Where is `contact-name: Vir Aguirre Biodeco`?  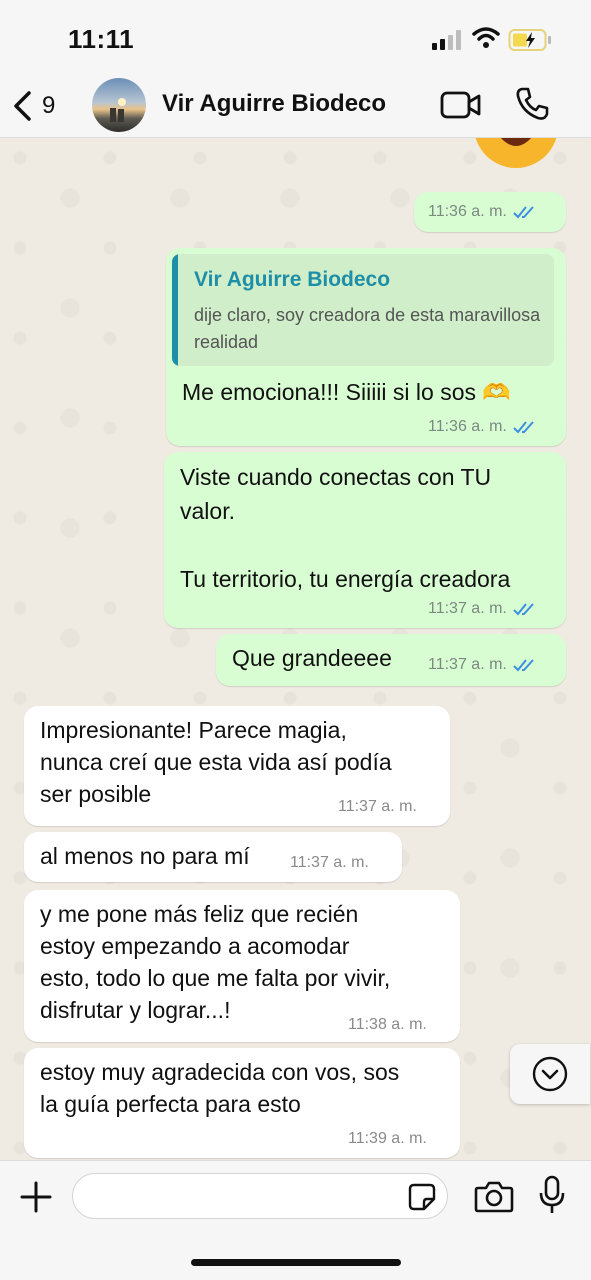 contact-name: Vir Aguirre Biodeco is located at coordinates (274, 104).